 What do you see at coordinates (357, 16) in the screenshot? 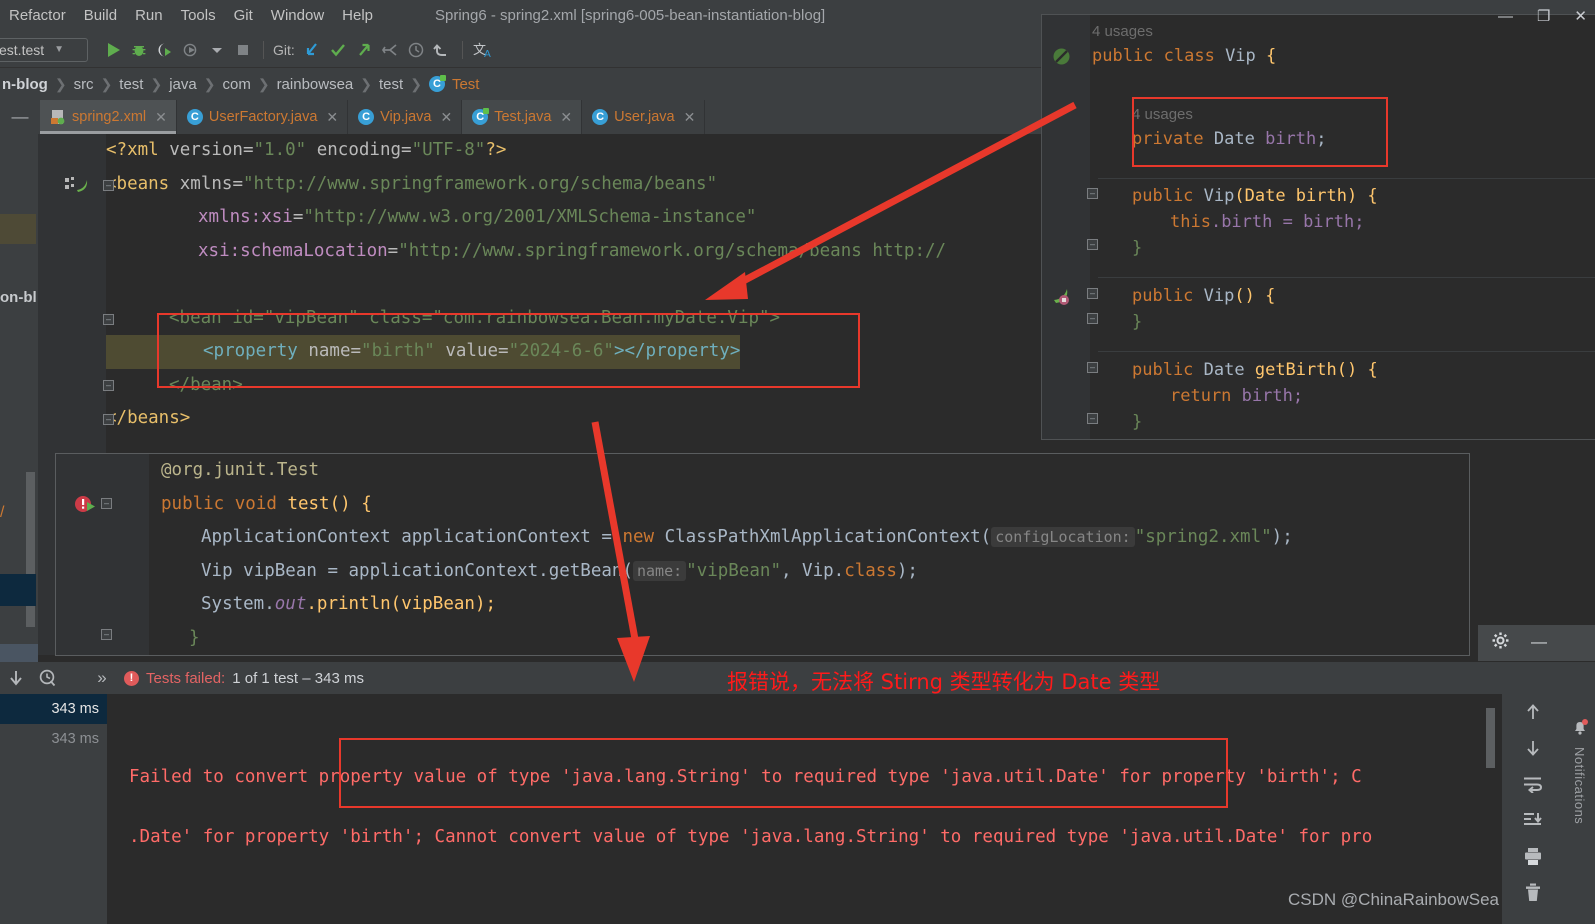
I see `menu-item-help: Help` at bounding box center [357, 16].